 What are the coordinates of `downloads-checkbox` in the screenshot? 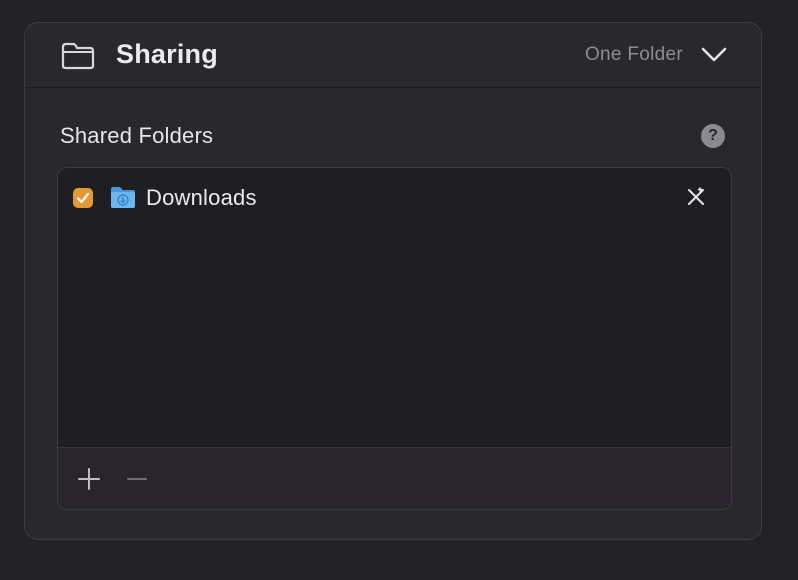 It's located at (83, 198).